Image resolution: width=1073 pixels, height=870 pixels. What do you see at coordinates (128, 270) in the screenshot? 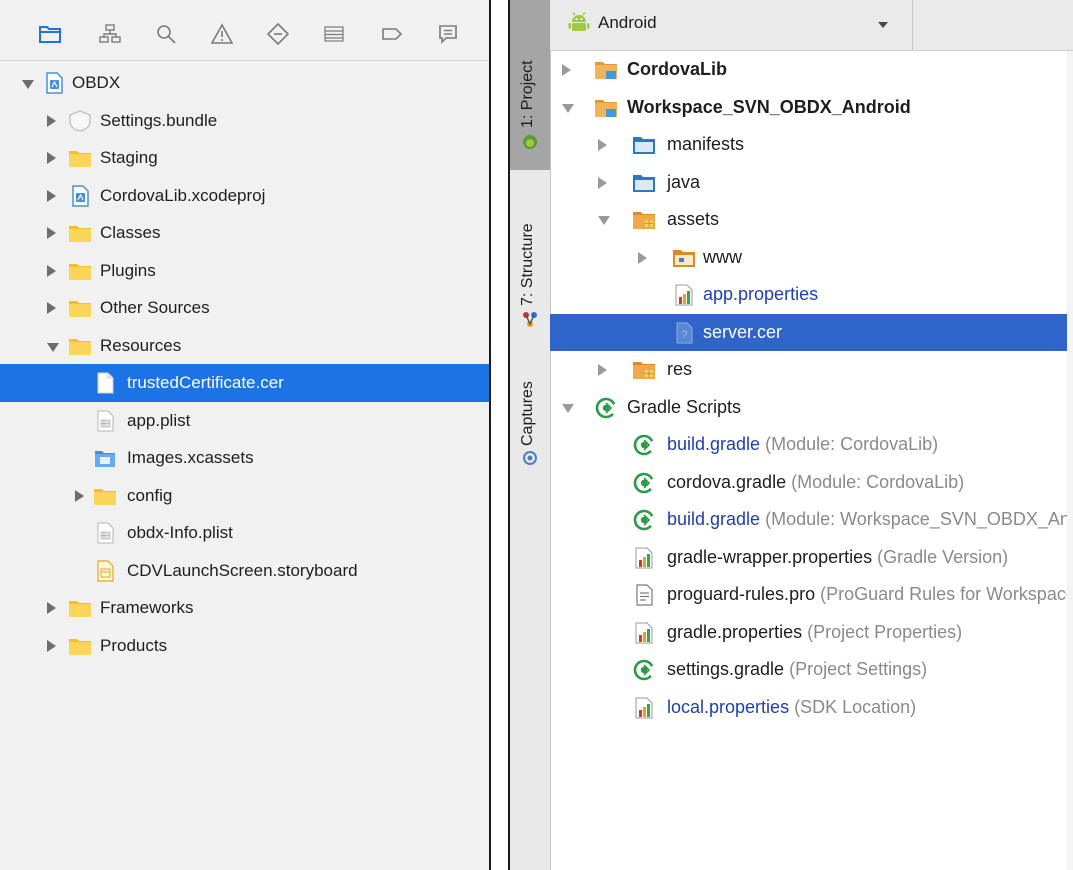
I see `tree-row-label: Plugins` at bounding box center [128, 270].